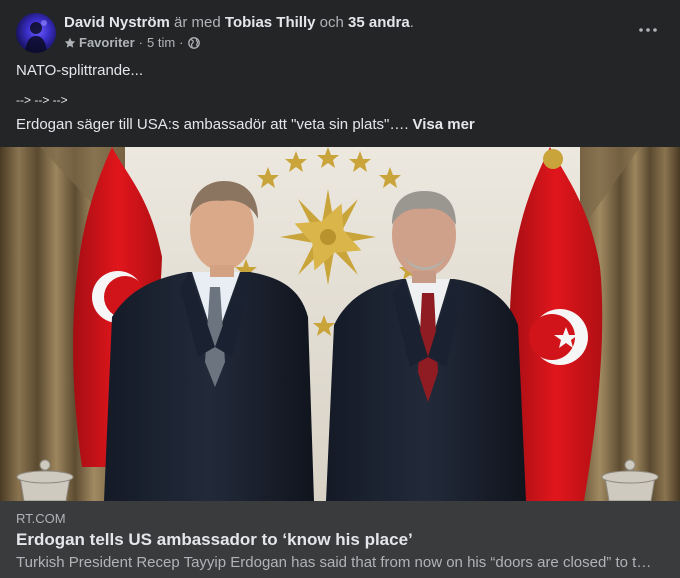 Image resolution: width=680 pixels, height=578 pixels. What do you see at coordinates (70, 42) in the screenshot?
I see `star-icon` at bounding box center [70, 42].